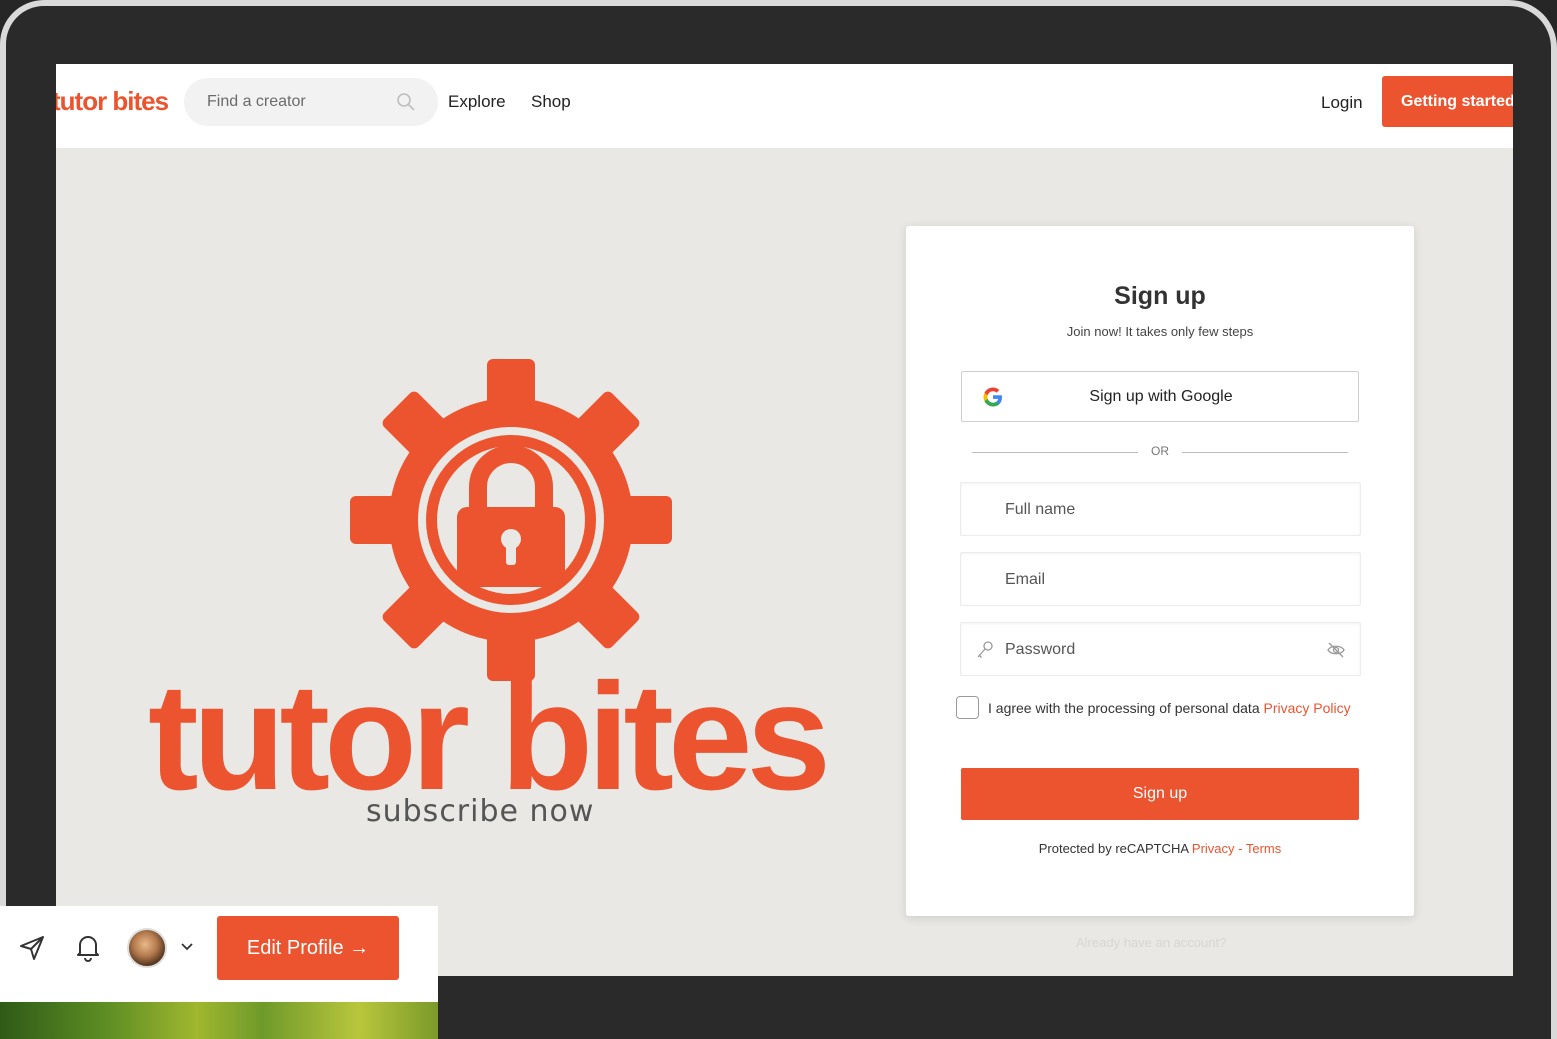  Describe the element at coordinates (1115, 848) in the screenshot. I see `recaptcha-prefix: Protected by reCAPTCHA` at that location.